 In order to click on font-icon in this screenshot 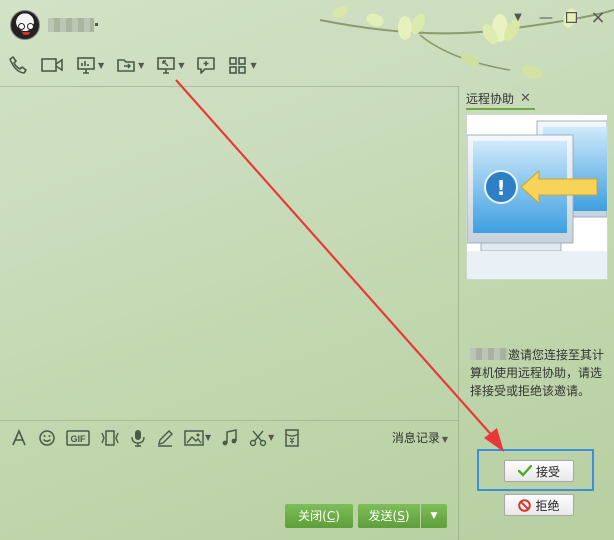, I will do `click(19, 436)`.